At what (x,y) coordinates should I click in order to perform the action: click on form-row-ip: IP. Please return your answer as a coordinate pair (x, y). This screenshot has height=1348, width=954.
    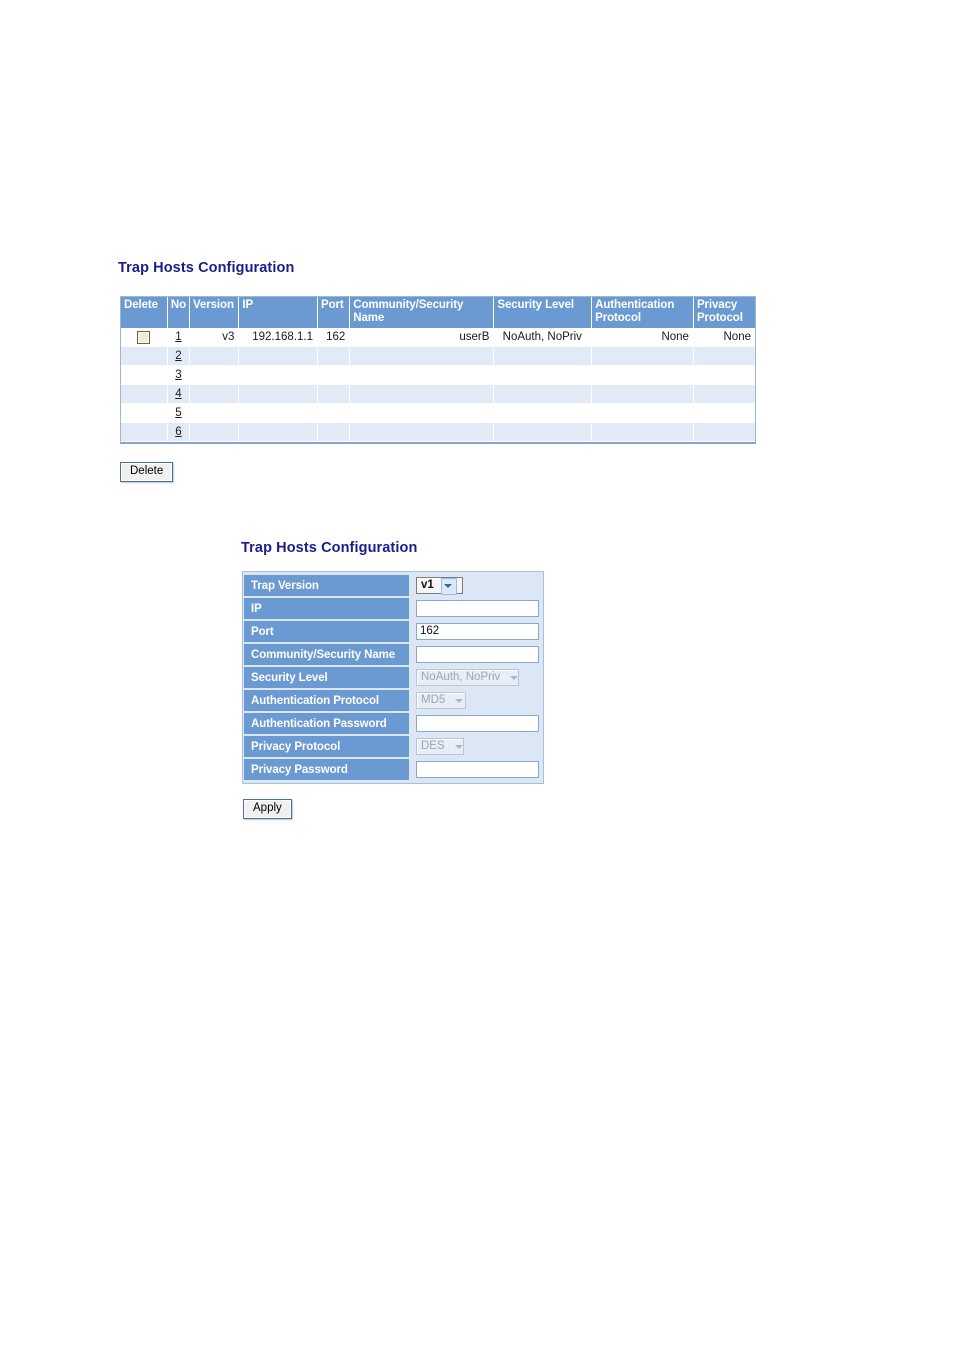
    Looking at the image, I should click on (393, 608).